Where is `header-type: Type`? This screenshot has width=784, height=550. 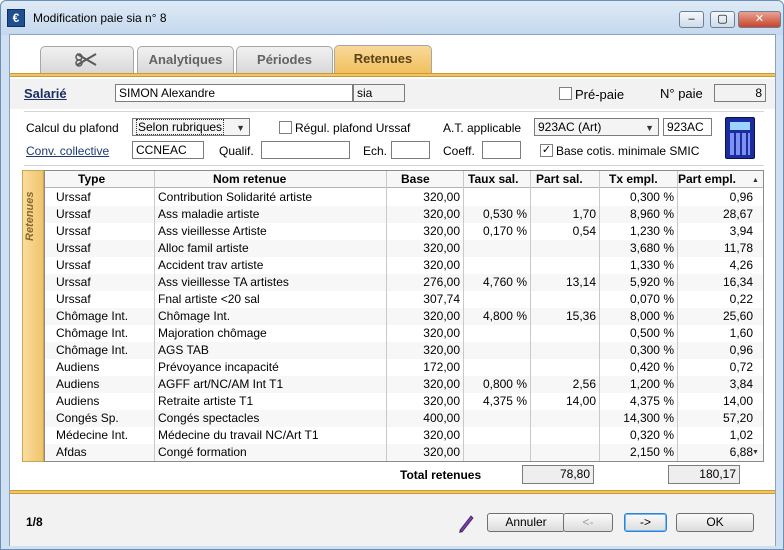 header-type: Type is located at coordinates (105, 179).